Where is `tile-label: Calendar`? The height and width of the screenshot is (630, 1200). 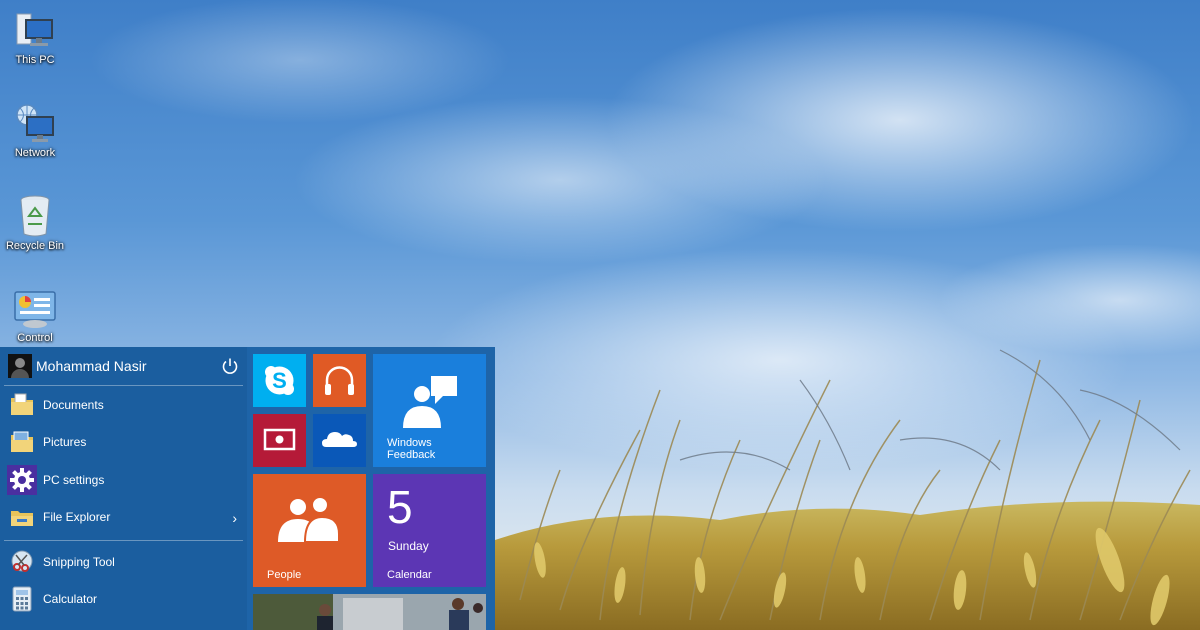
tile-label: Calendar is located at coordinates (409, 575).